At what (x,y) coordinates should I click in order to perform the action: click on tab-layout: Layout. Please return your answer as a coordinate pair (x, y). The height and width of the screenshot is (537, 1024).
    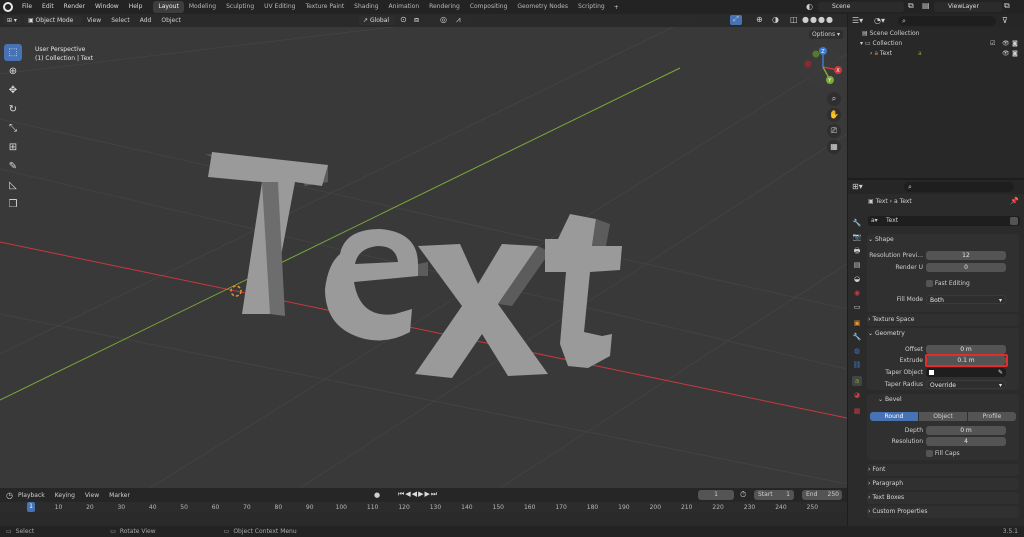
    Looking at the image, I should click on (168, 7).